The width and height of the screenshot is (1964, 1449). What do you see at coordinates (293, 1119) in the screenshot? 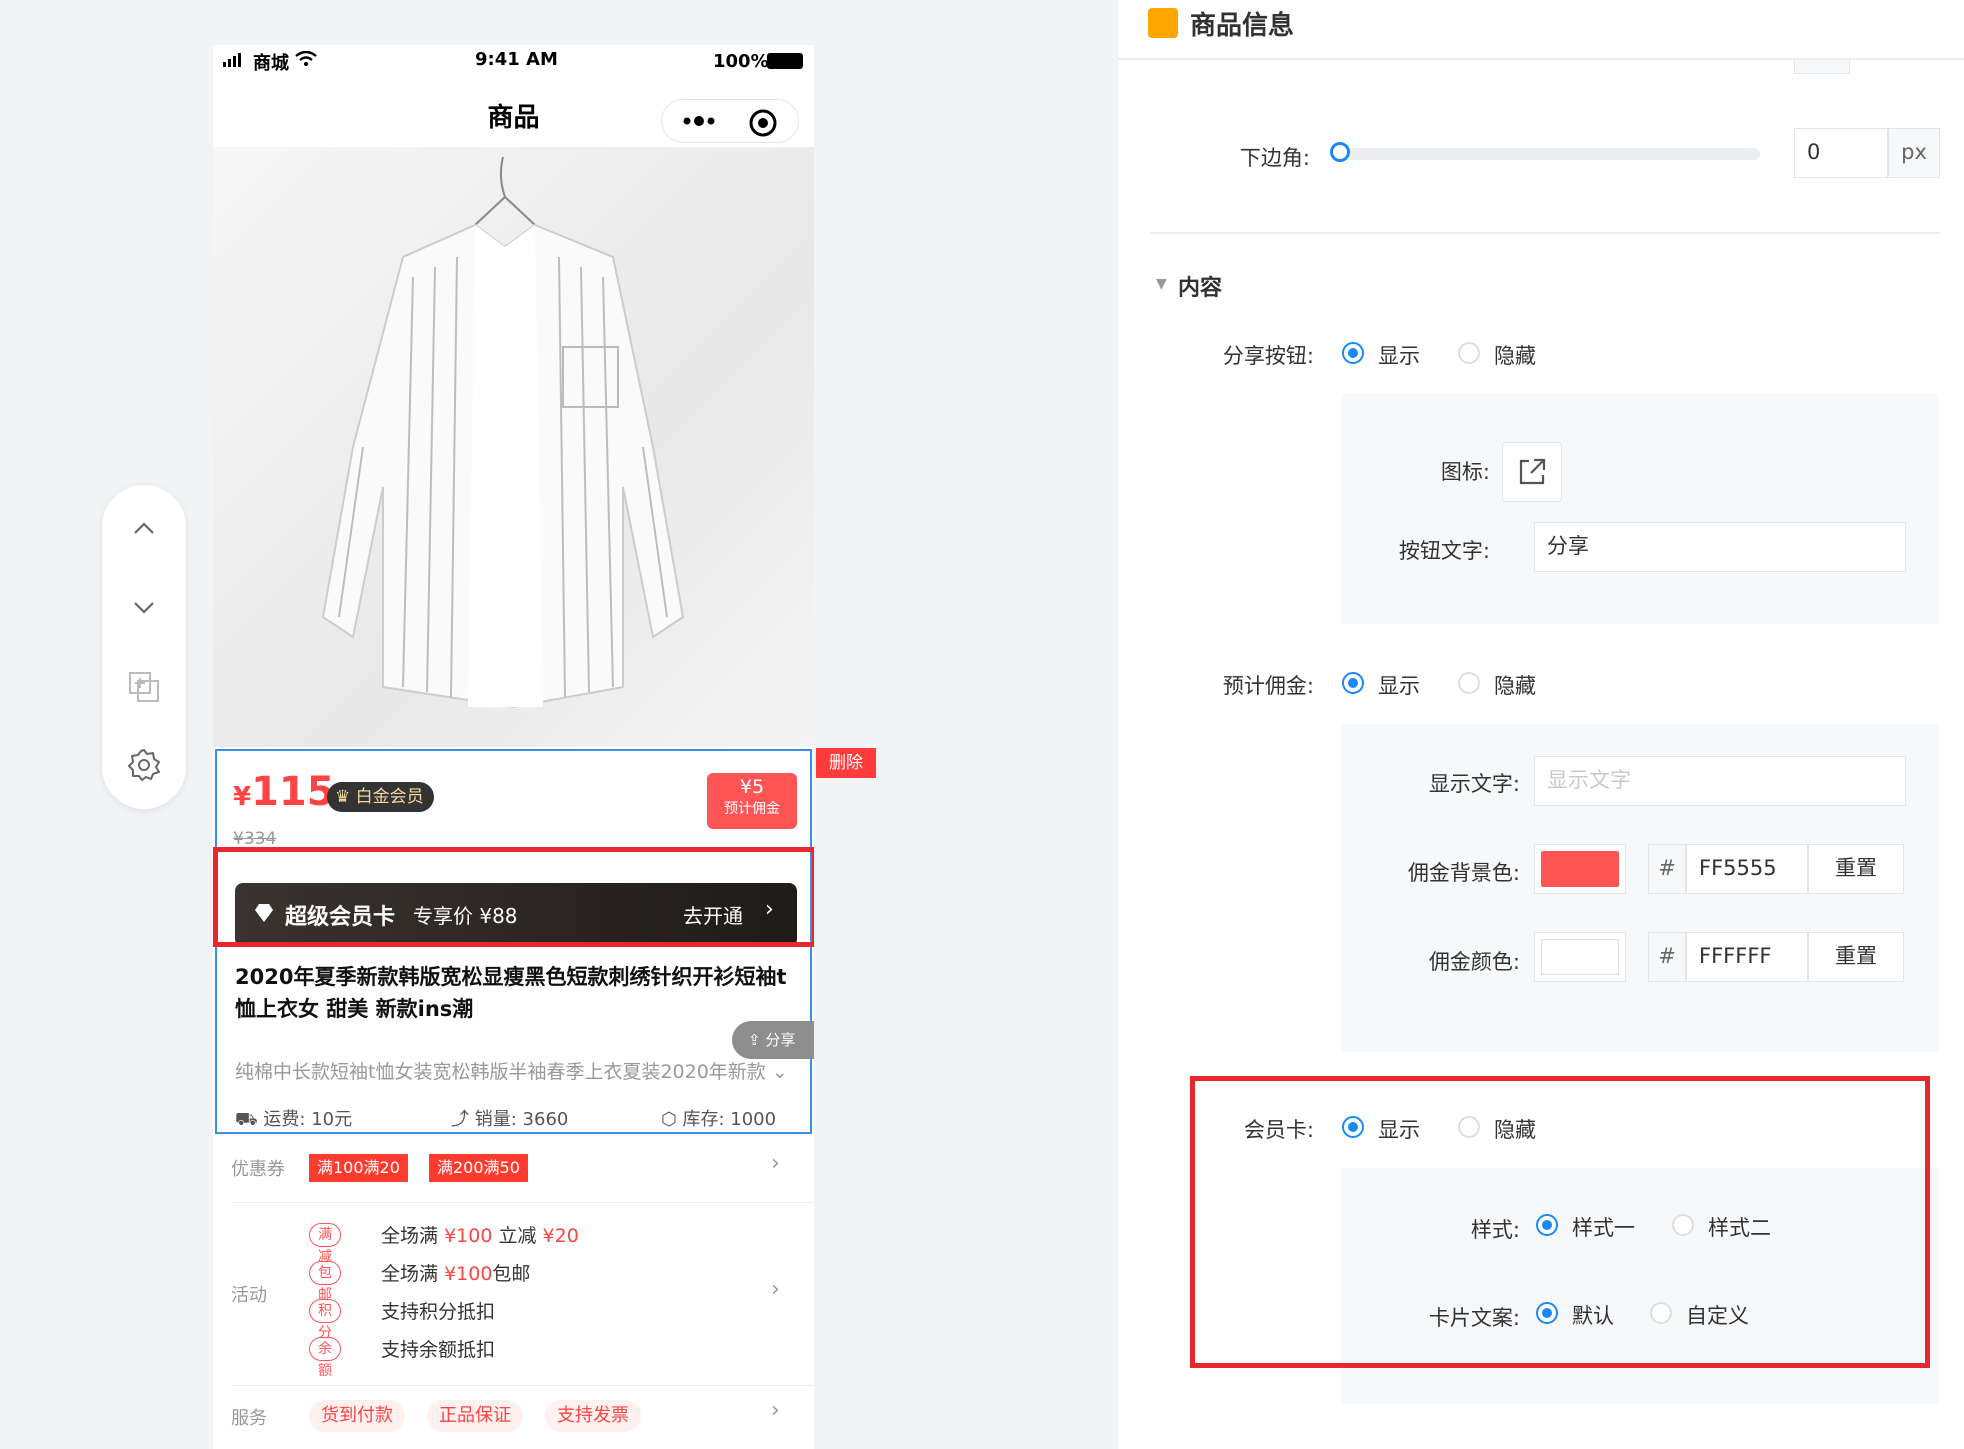
I see `shipping-info: ⛟ 运费: 10元` at bounding box center [293, 1119].